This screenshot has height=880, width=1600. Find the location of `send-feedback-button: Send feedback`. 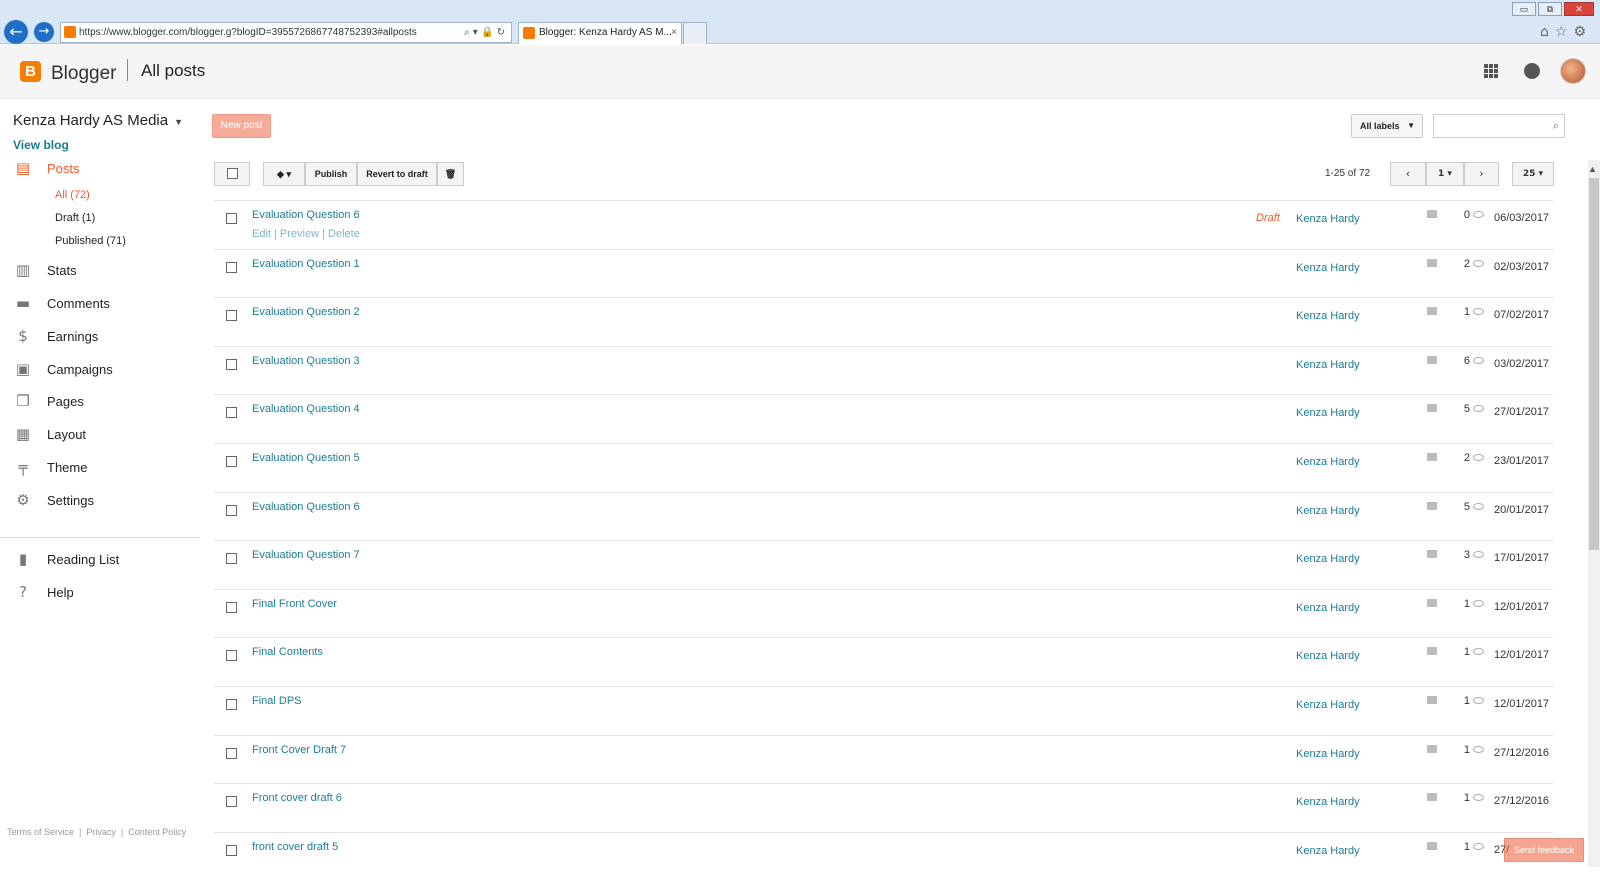

send-feedback-button: Send feedback is located at coordinates (1544, 850).